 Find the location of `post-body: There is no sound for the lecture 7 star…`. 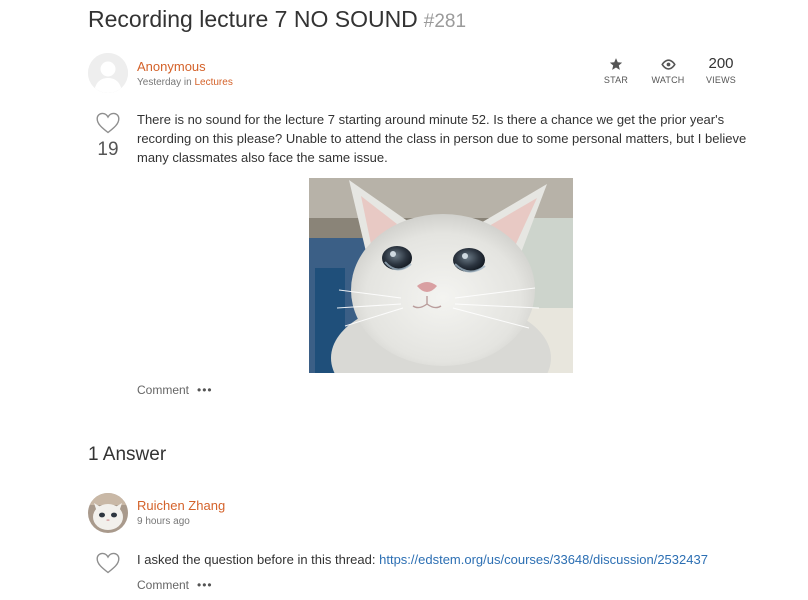

post-body: There is no sound for the lecture 7 star… is located at coordinates (442, 138).